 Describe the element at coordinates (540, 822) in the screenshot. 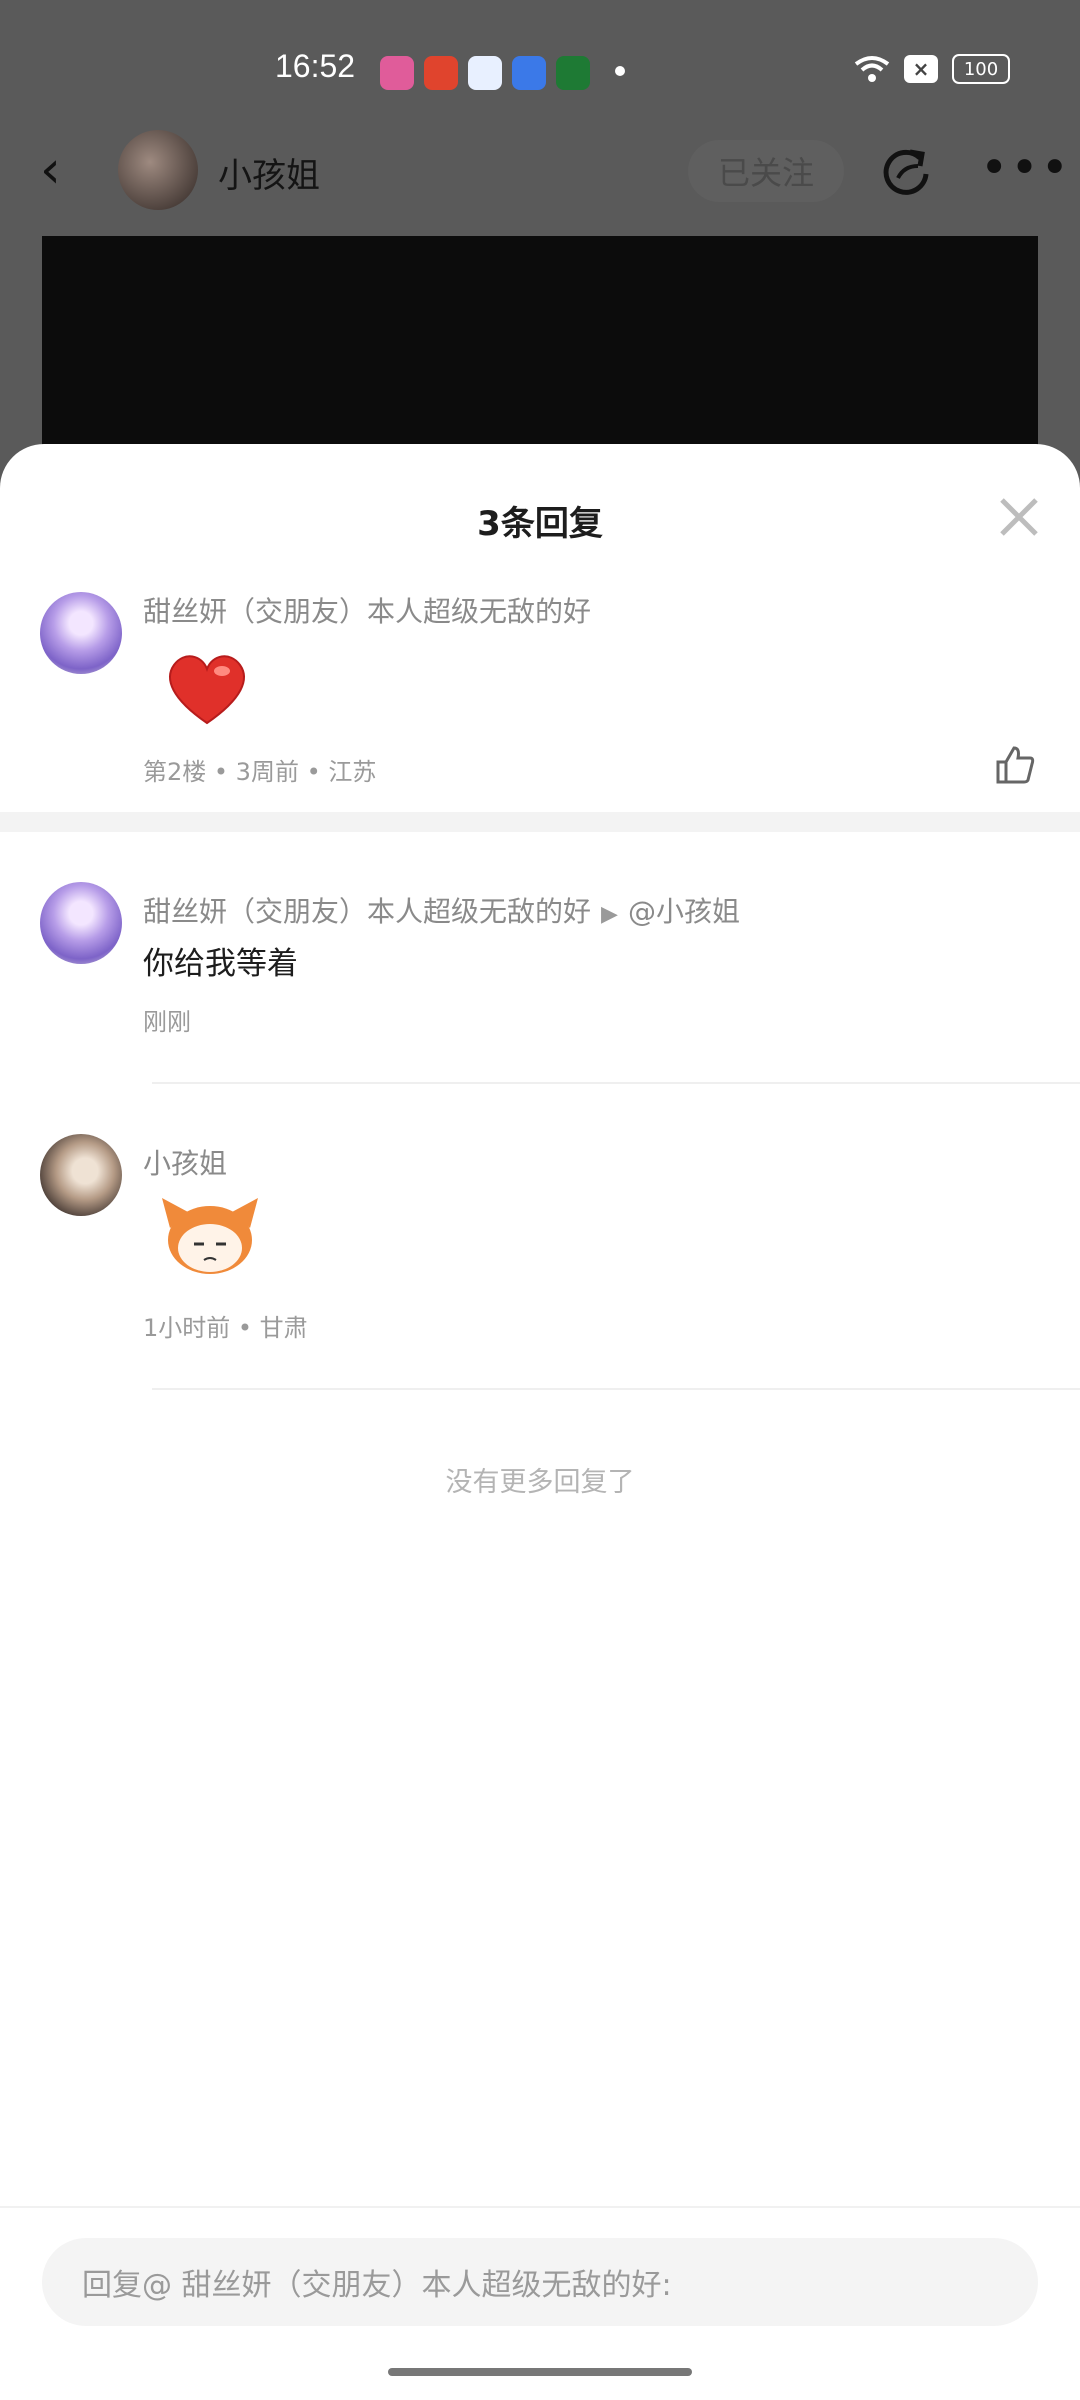

I see `section-divider` at that location.